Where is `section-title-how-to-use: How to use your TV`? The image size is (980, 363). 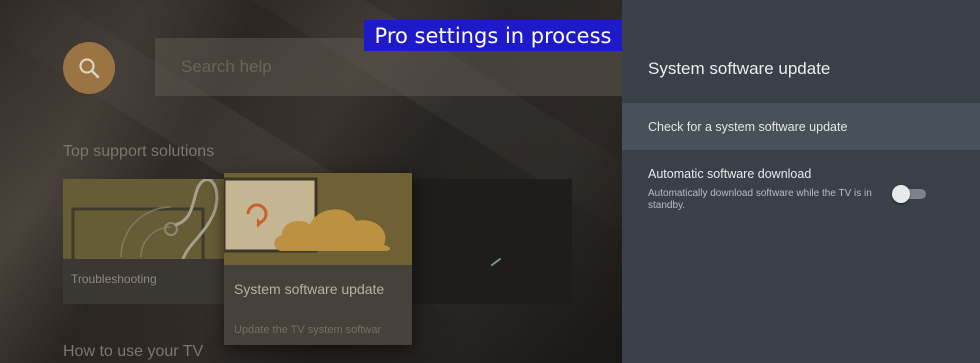 section-title-how-to-use: How to use your TV is located at coordinates (133, 351).